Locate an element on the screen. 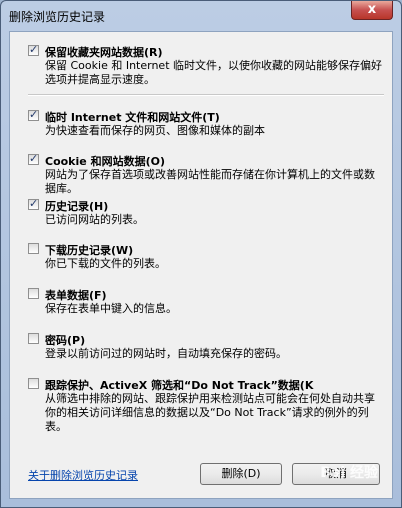  option-description: 网站为了保存首选项或改善网站性能而存储在你计算机上的文件或数据库。 is located at coordinates (210, 181).